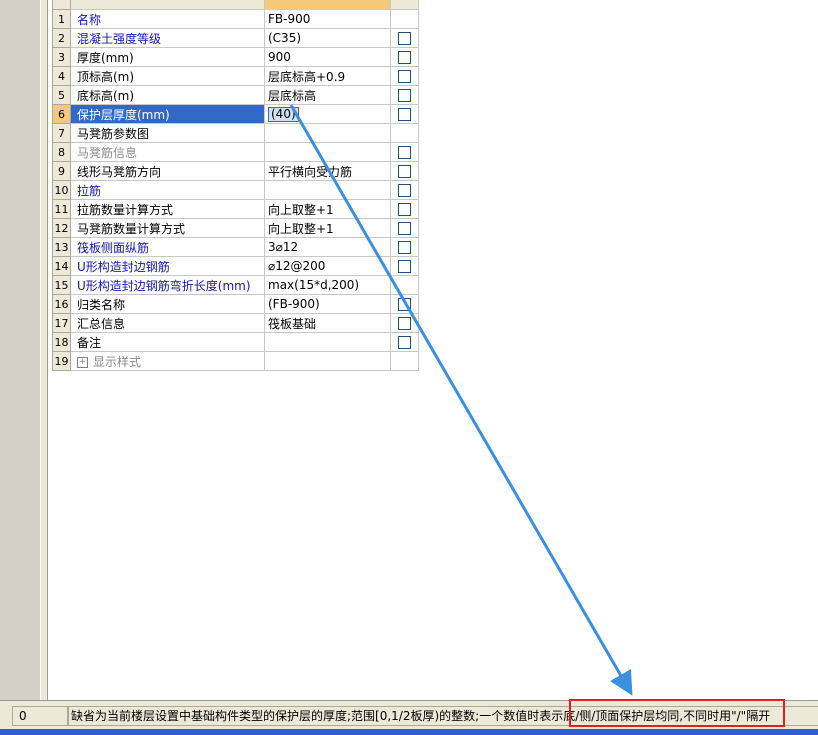  What do you see at coordinates (167, 228) in the screenshot?
I see `property-name: 马凳筋数量计算方式` at bounding box center [167, 228].